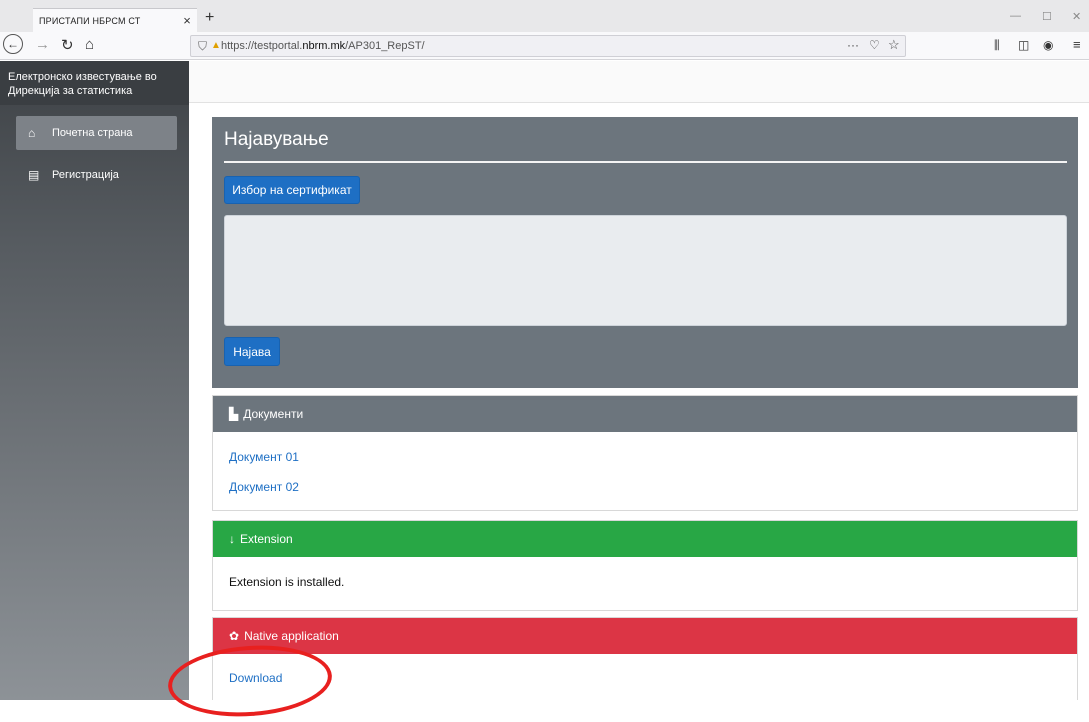 This screenshot has height=722, width=1089. I want to click on select-certificate-button: Избор на сертификат, so click(292, 190).